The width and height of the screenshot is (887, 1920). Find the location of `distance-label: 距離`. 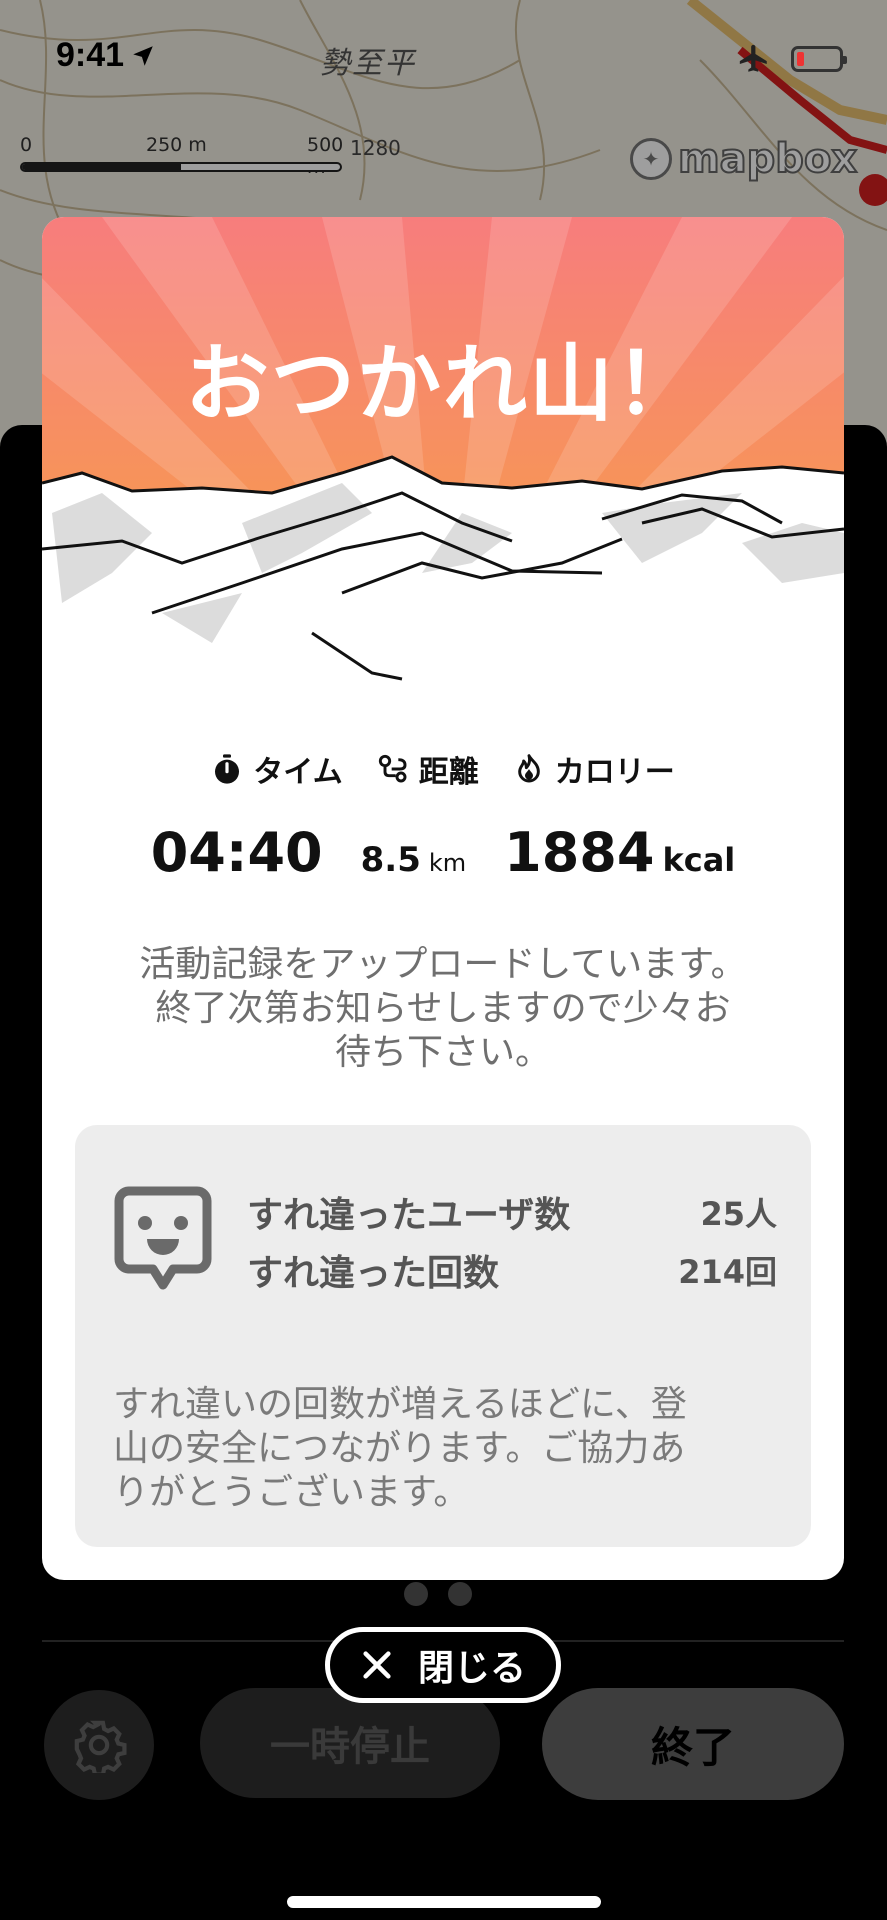

distance-label: 距離 is located at coordinates (448, 772).